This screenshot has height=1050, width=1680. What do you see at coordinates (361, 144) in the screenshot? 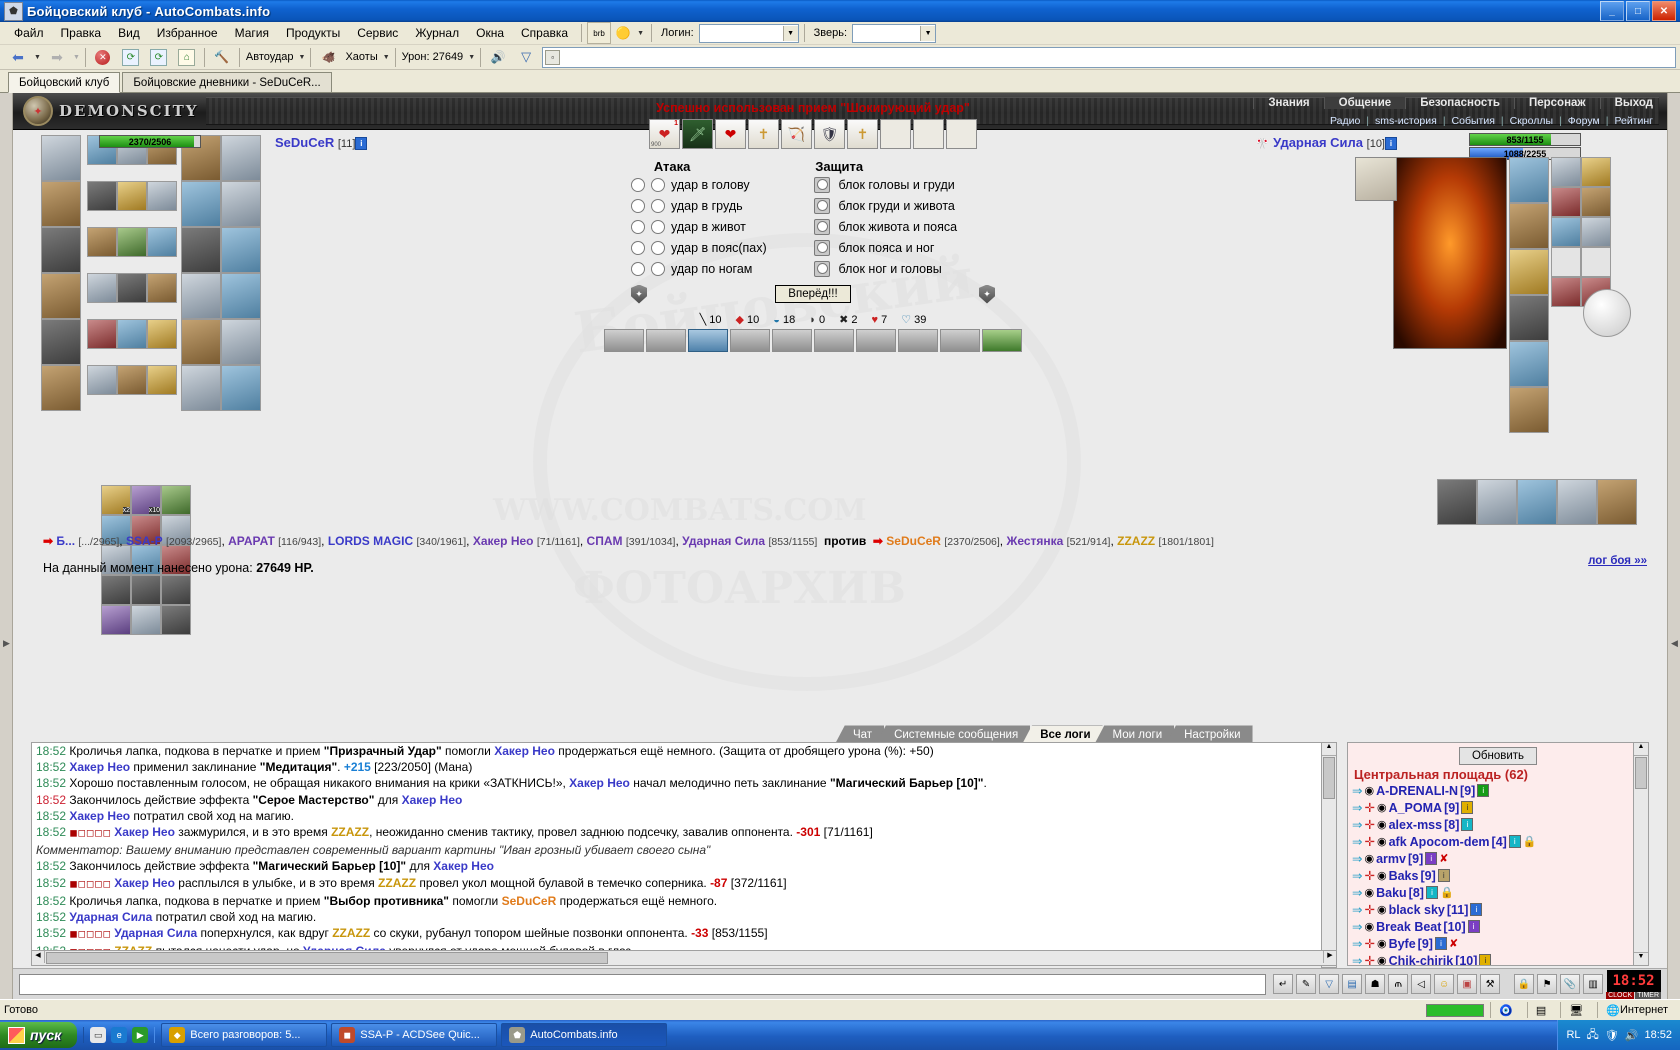
I see `info-icon-left: i` at bounding box center [361, 144].